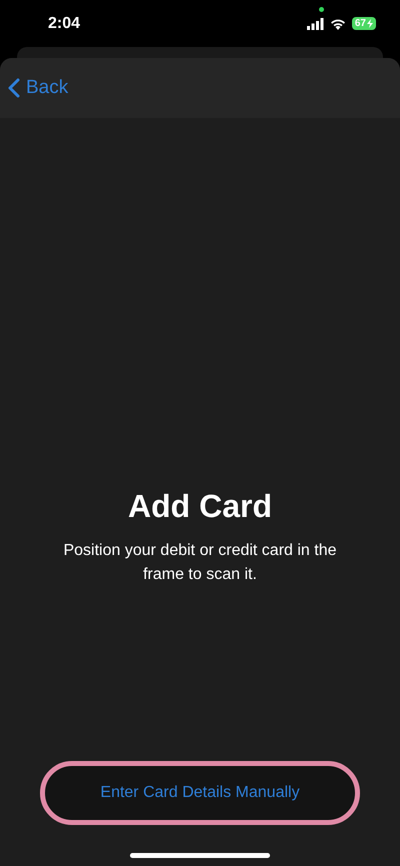 This screenshot has height=866, width=400. What do you see at coordinates (200, 563) in the screenshot?
I see `instruction-text: Position your debit or credit card in the frame to scan it.` at bounding box center [200, 563].